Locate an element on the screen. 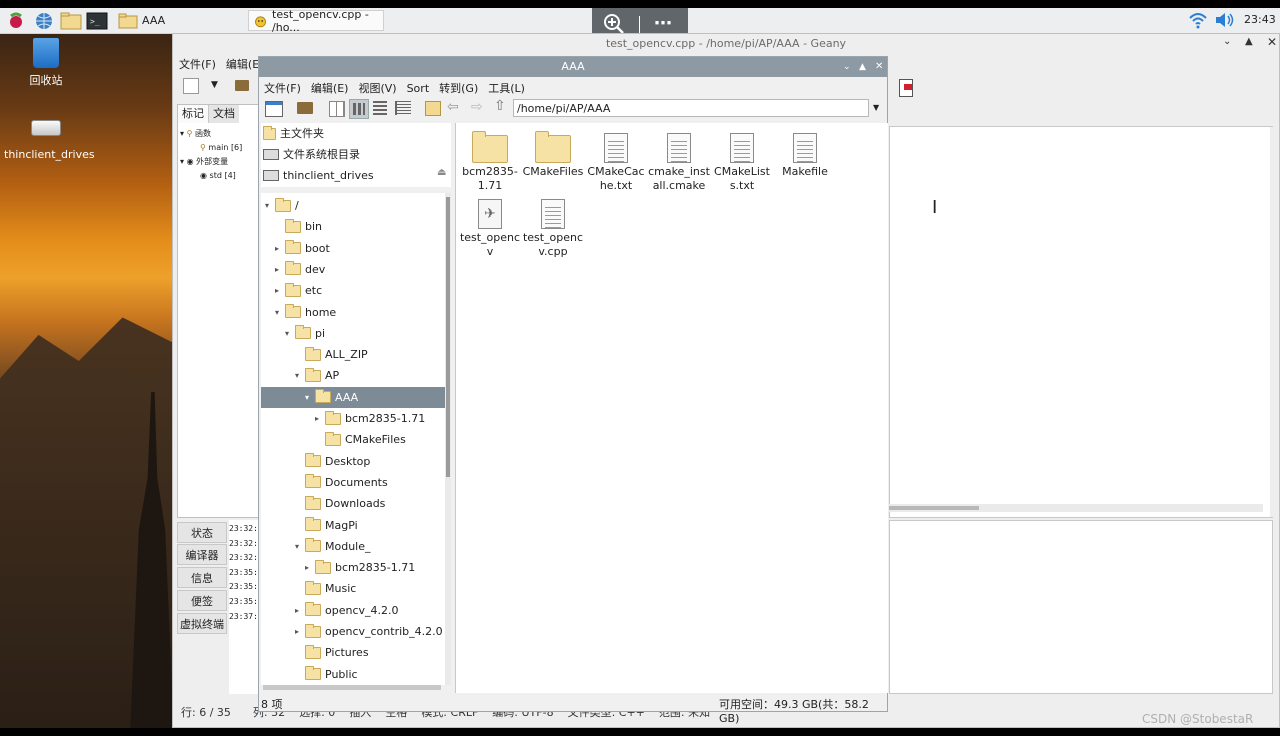 This screenshot has width=1280, height=736. volume-icon is located at coordinates (1225, 21).